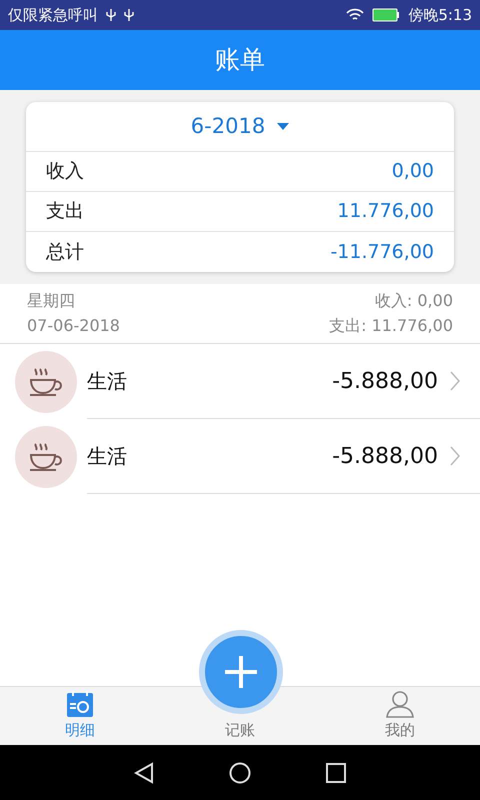  Describe the element at coordinates (440, 15) in the screenshot. I see `clock-text: 傍晚5:13` at that location.